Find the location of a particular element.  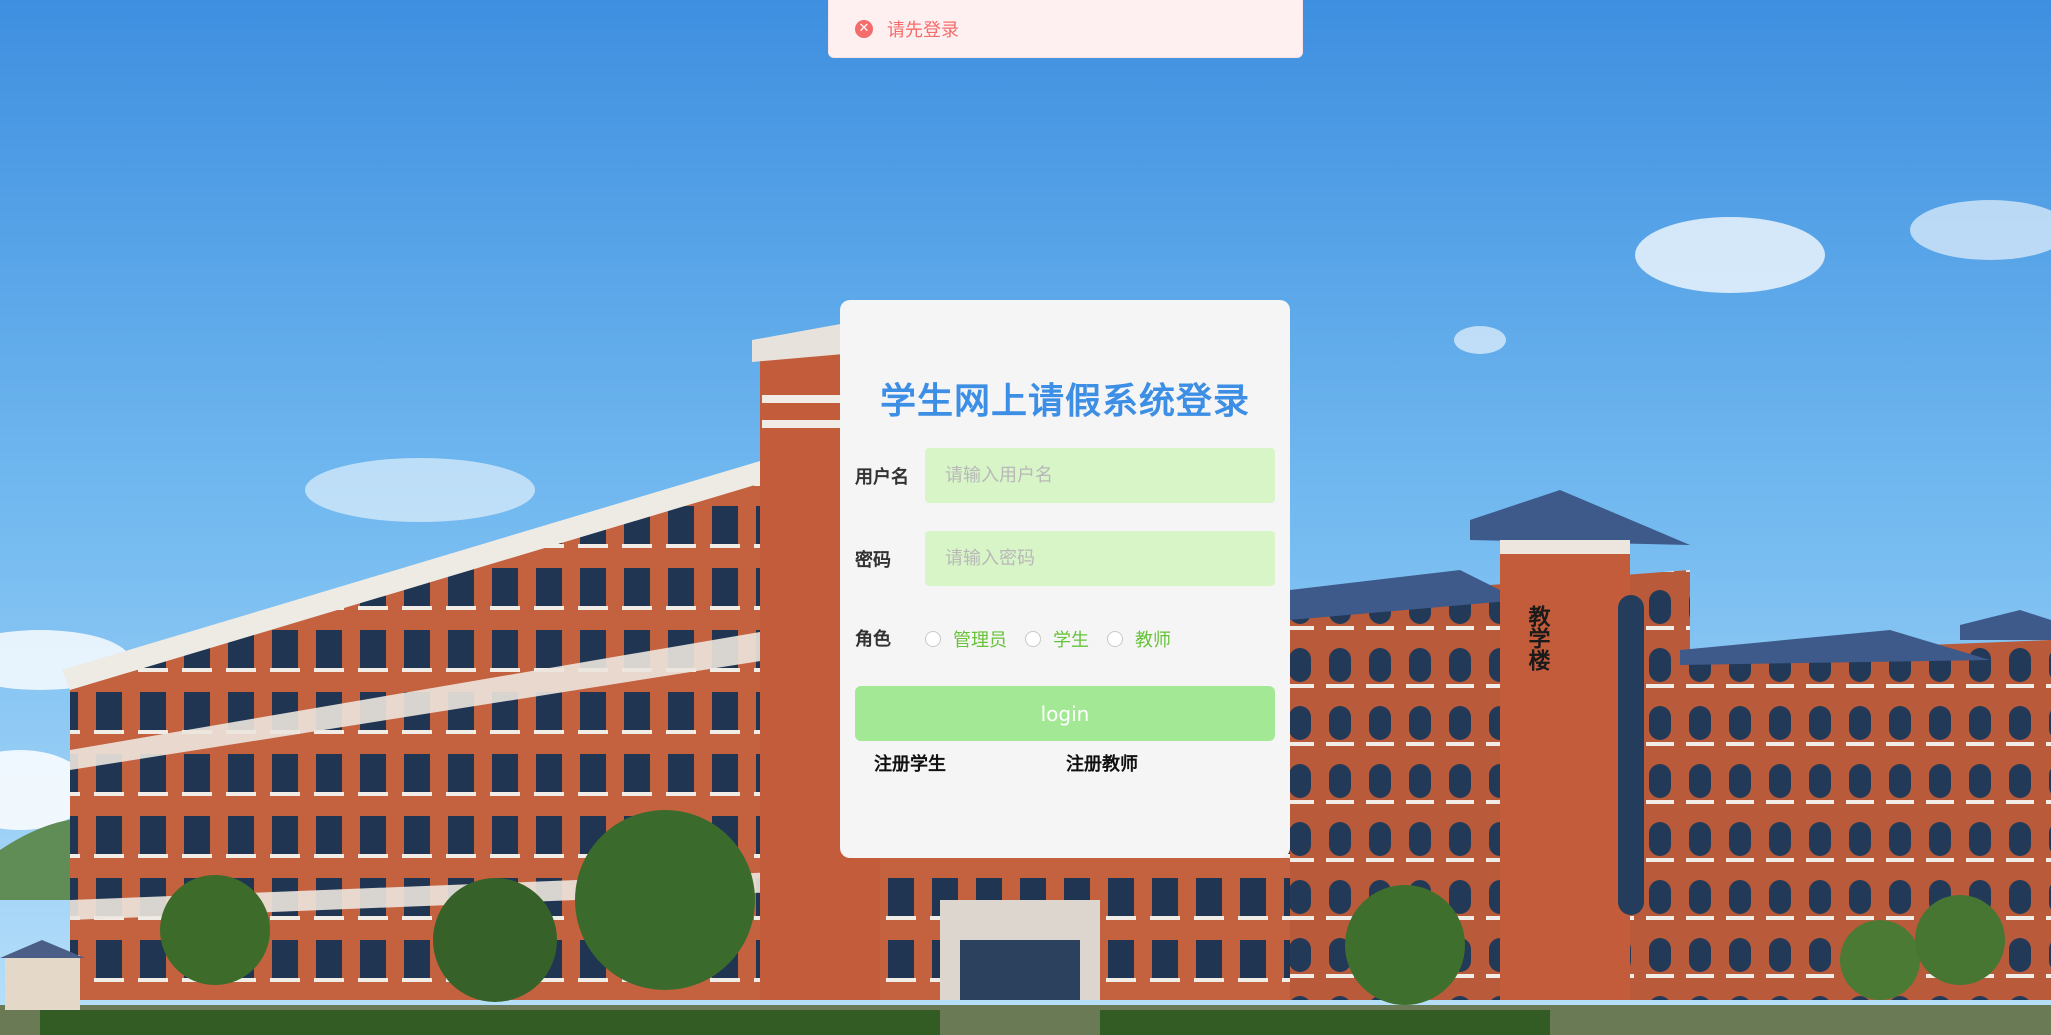

login-title: 学生网上请假系统登录 is located at coordinates (1064, 401).